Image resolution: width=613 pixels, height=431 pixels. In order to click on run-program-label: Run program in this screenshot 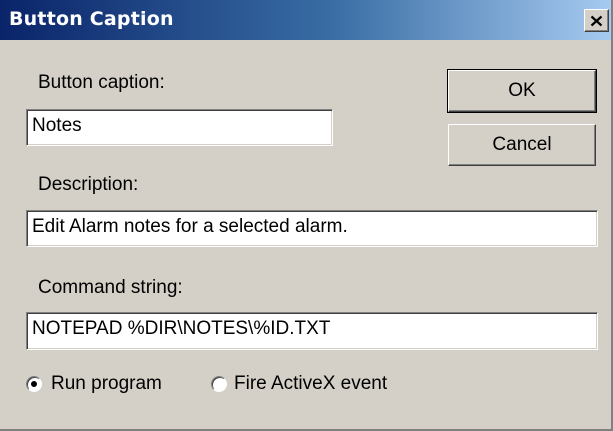, I will do `click(106, 383)`.